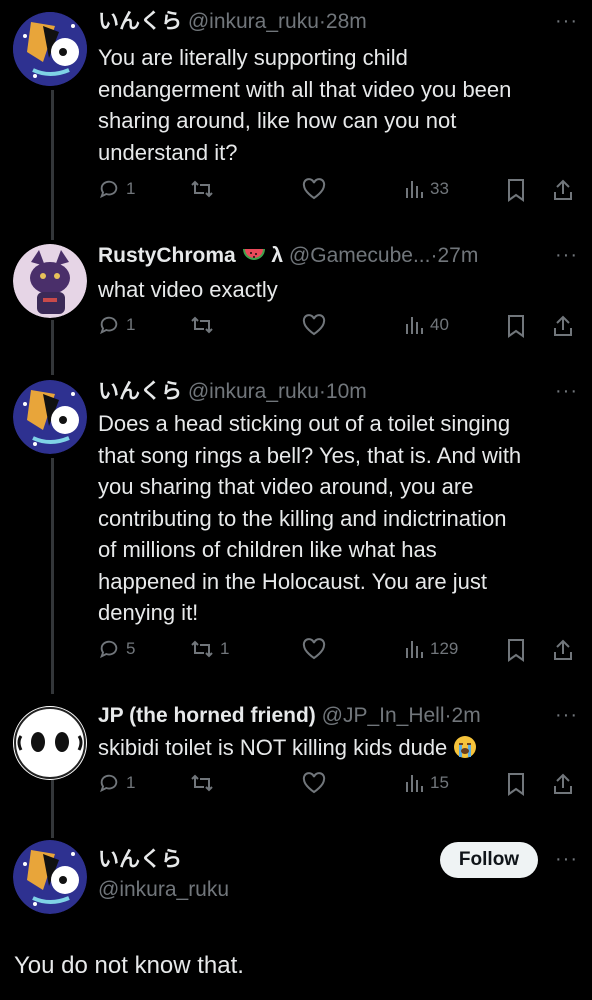 This screenshot has height=1000, width=592. I want to click on action-bar: 1 40, so click(338, 329).